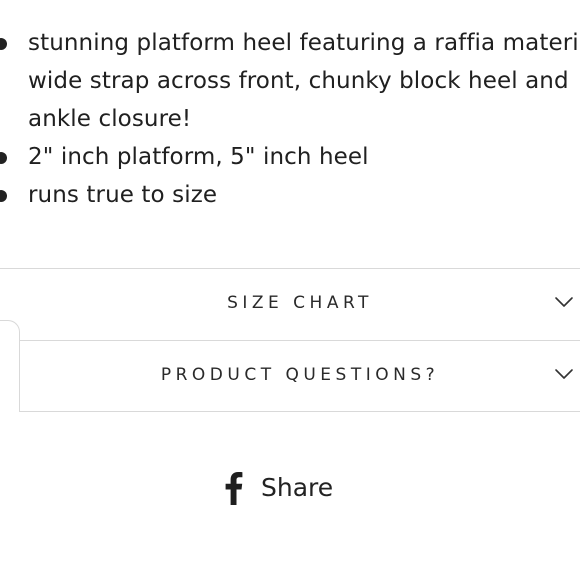  Describe the element at coordinates (123, 195) in the screenshot. I see `description-line: runs true to size` at that location.